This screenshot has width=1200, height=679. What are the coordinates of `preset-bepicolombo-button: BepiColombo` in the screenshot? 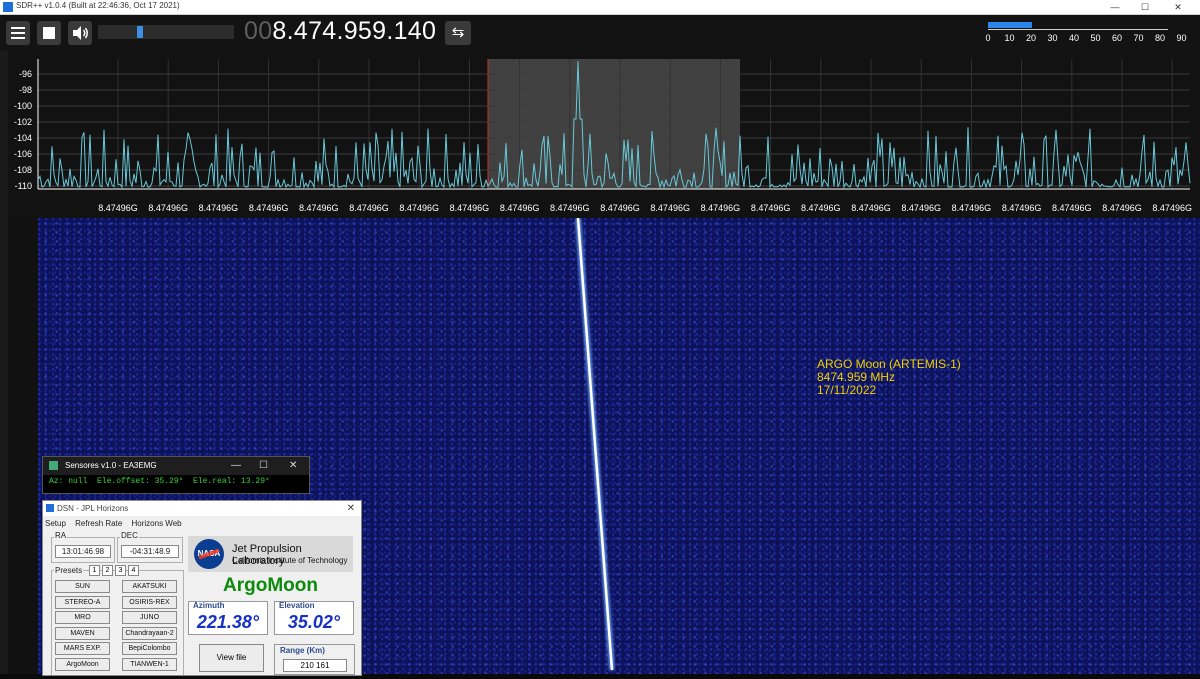 It's located at (149, 648).